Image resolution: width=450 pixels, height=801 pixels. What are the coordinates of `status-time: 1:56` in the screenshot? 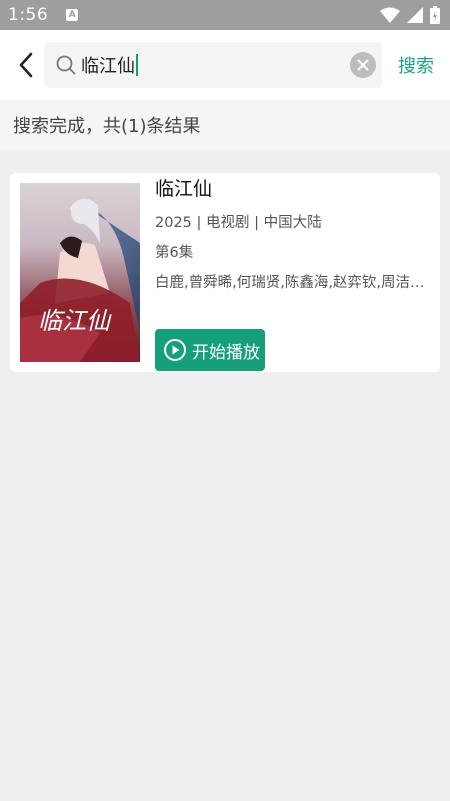 It's located at (28, 15).